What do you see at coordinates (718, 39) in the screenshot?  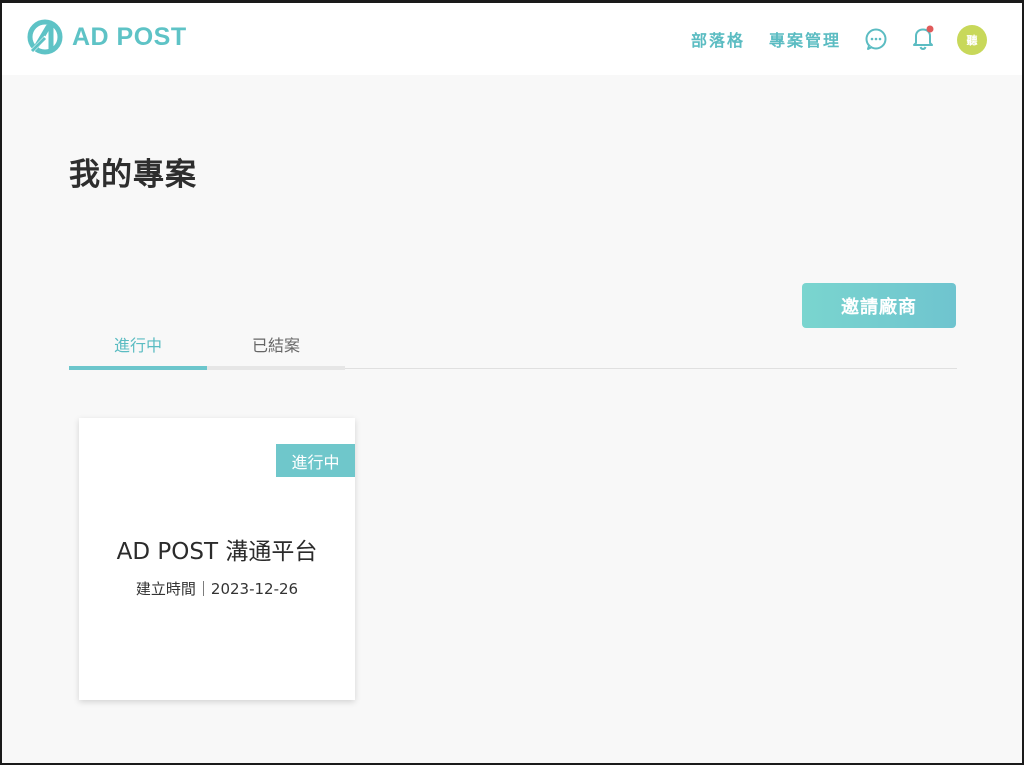 I see `nav-blog-link: 部落格` at bounding box center [718, 39].